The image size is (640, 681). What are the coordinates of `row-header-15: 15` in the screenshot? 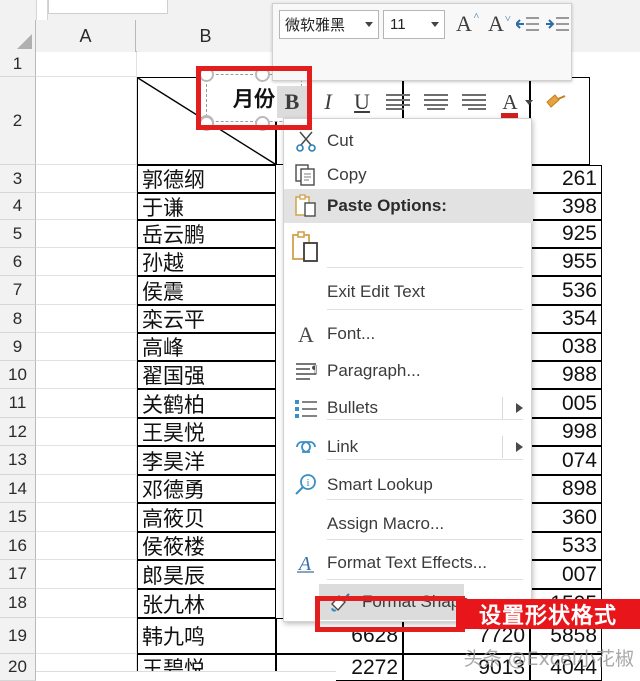 It's located at (18, 517).